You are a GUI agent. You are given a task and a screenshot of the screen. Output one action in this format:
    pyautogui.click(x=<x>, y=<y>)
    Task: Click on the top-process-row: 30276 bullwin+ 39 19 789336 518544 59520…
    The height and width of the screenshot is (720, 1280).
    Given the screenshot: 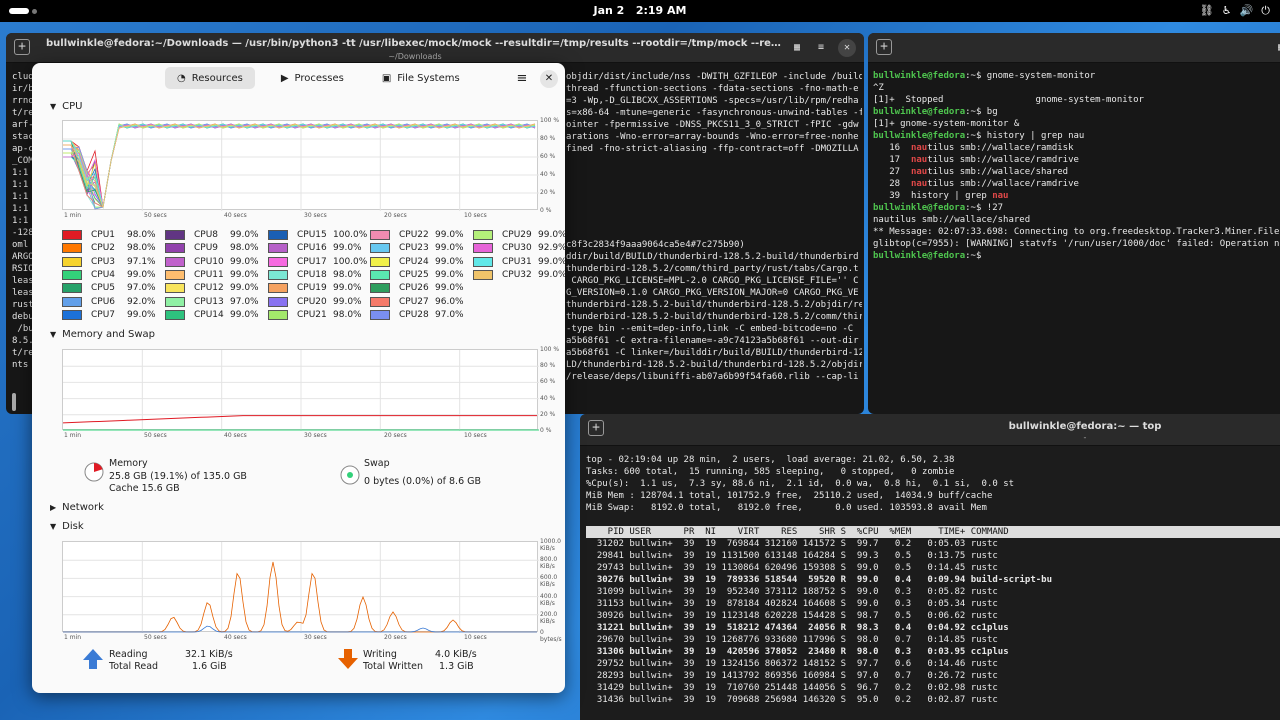 What is the action you would take?
    pyautogui.click(x=819, y=580)
    